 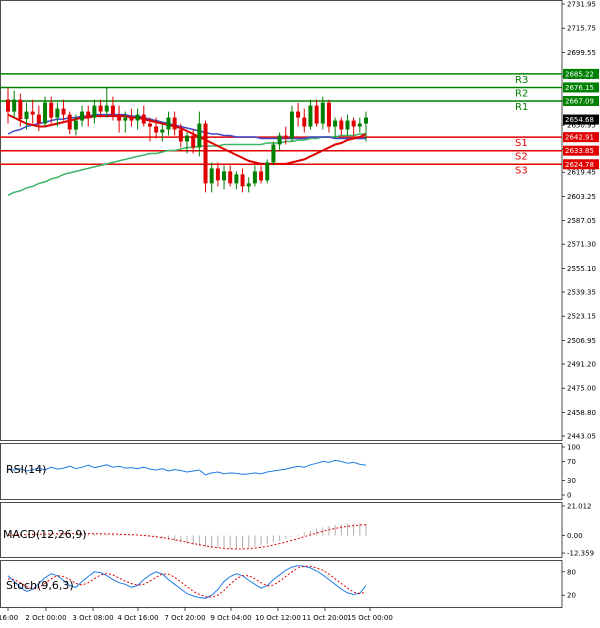 What do you see at coordinates (575, 536) in the screenshot?
I see `macd-tick-label: 0.00` at bounding box center [575, 536].